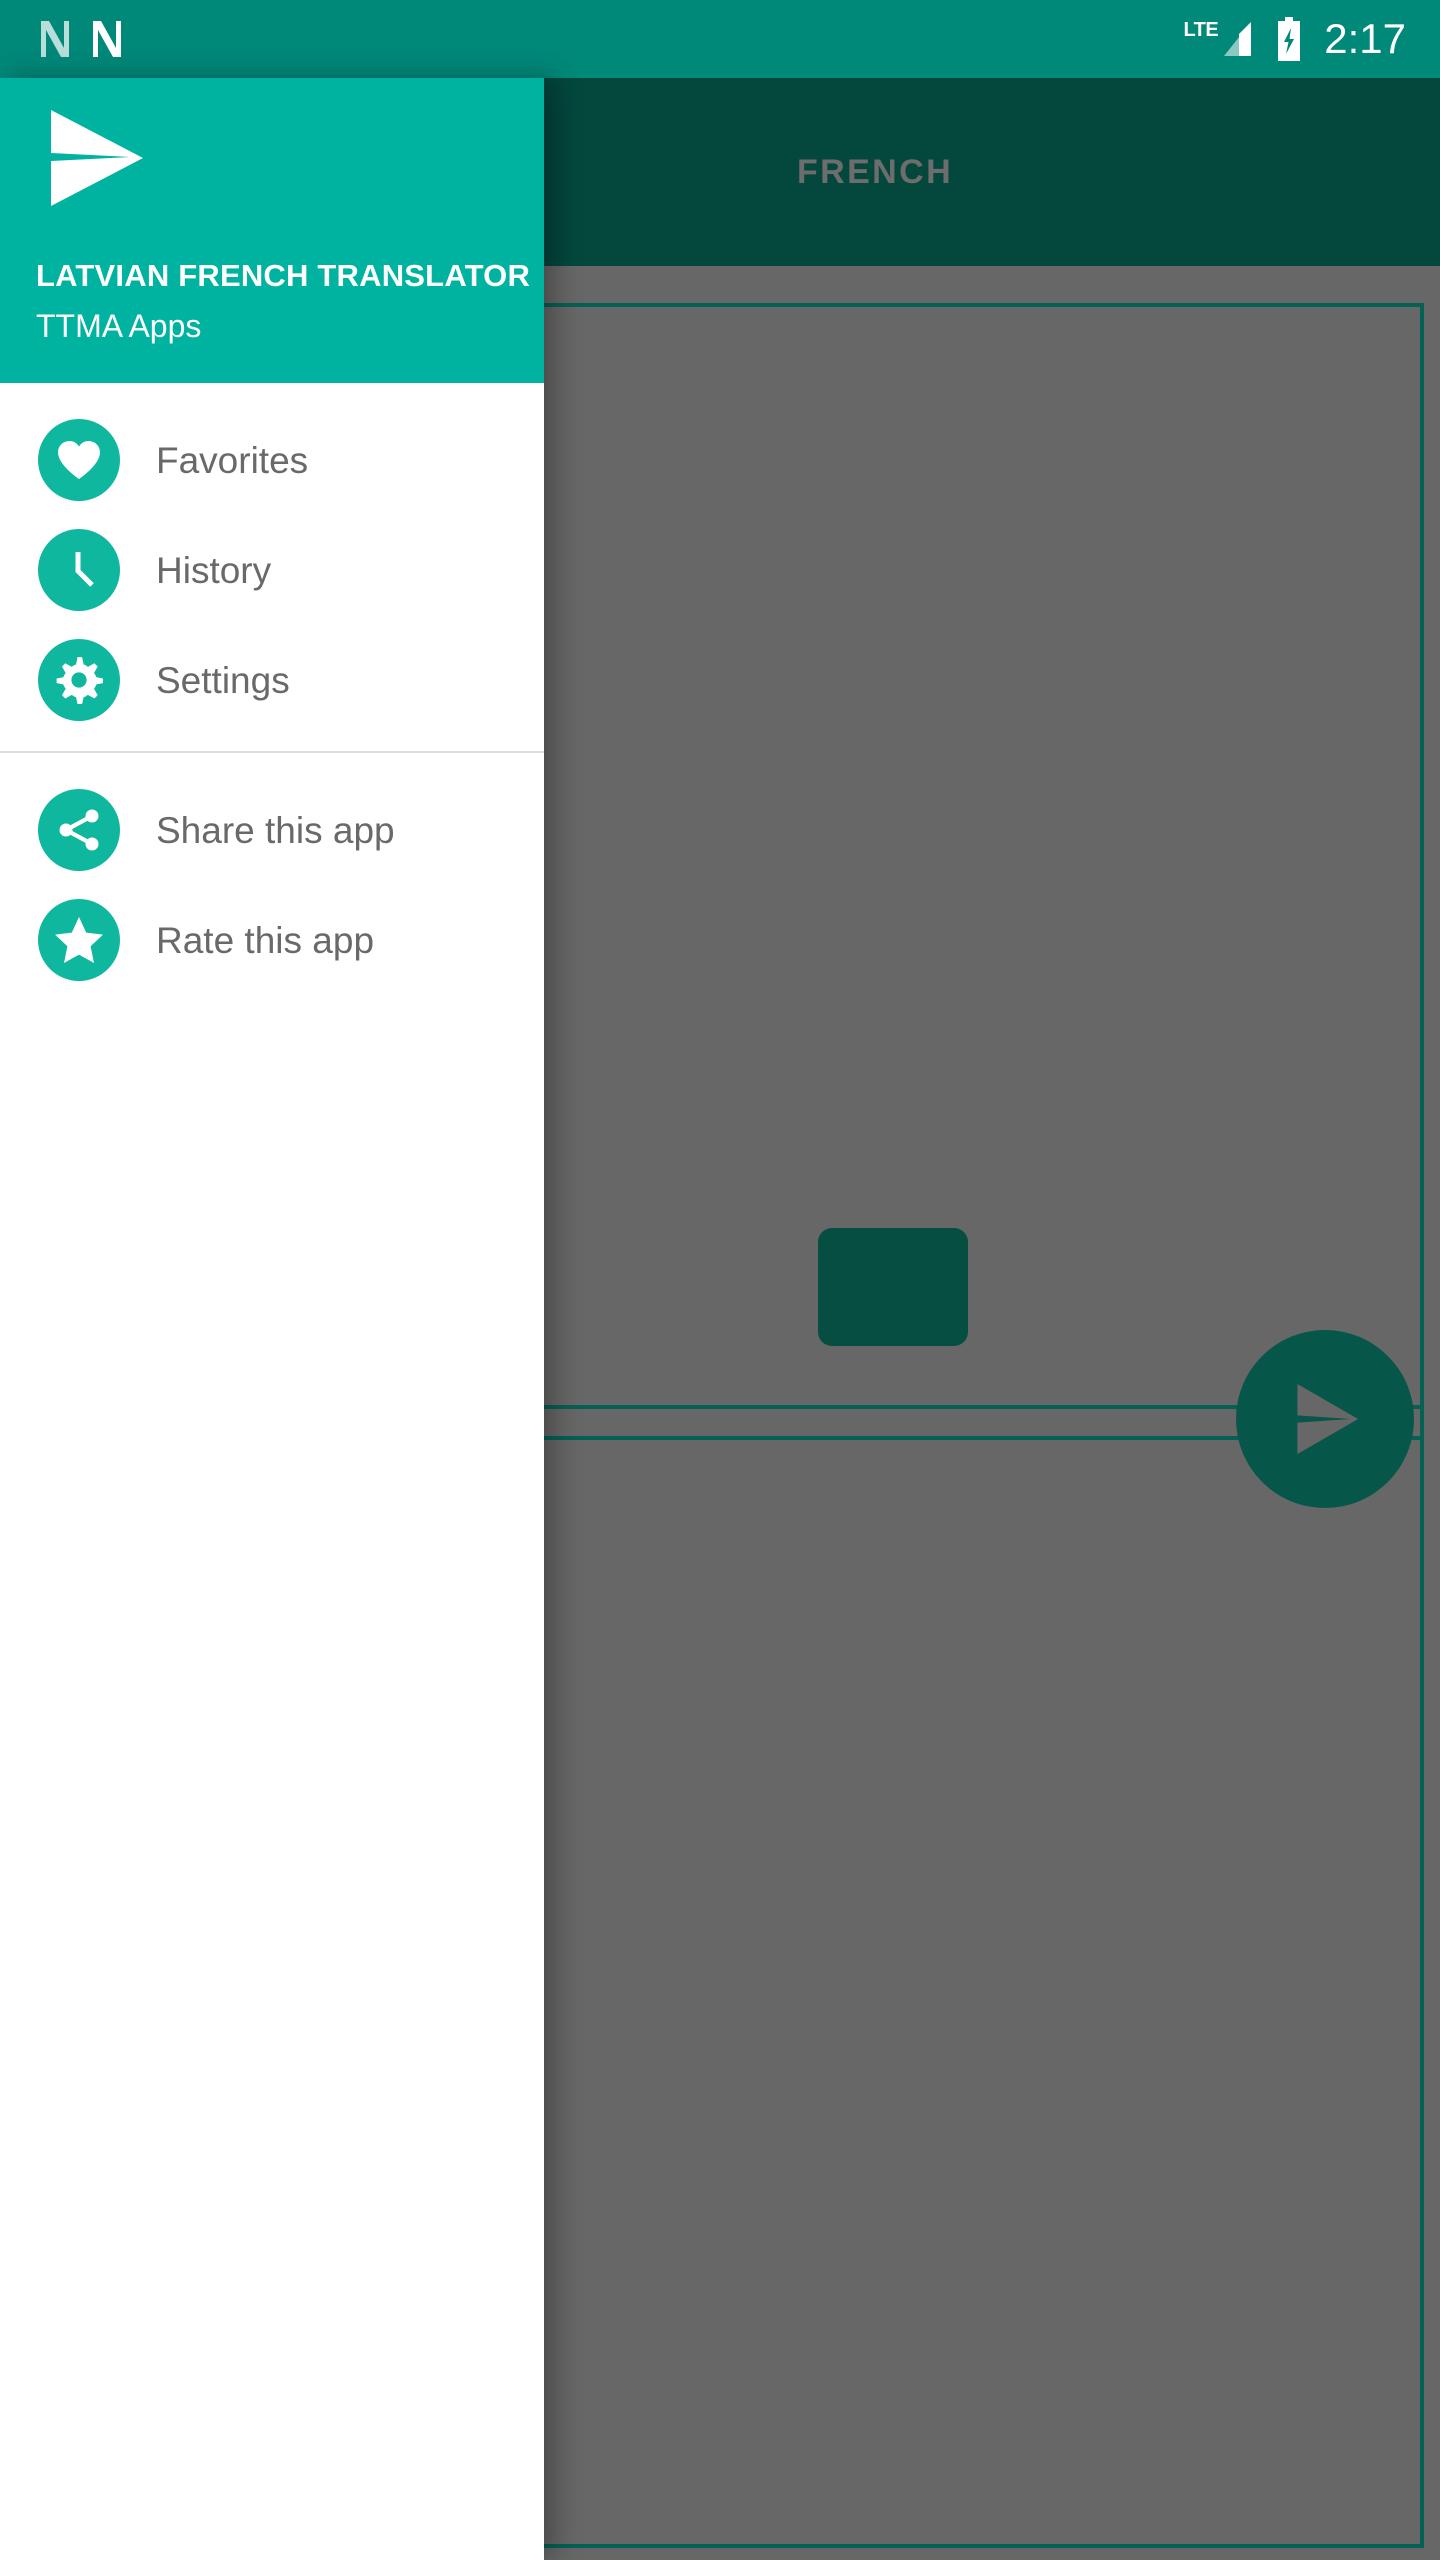 This screenshot has width=1440, height=2560. I want to click on network-indicator: LTE, so click(1218, 39).